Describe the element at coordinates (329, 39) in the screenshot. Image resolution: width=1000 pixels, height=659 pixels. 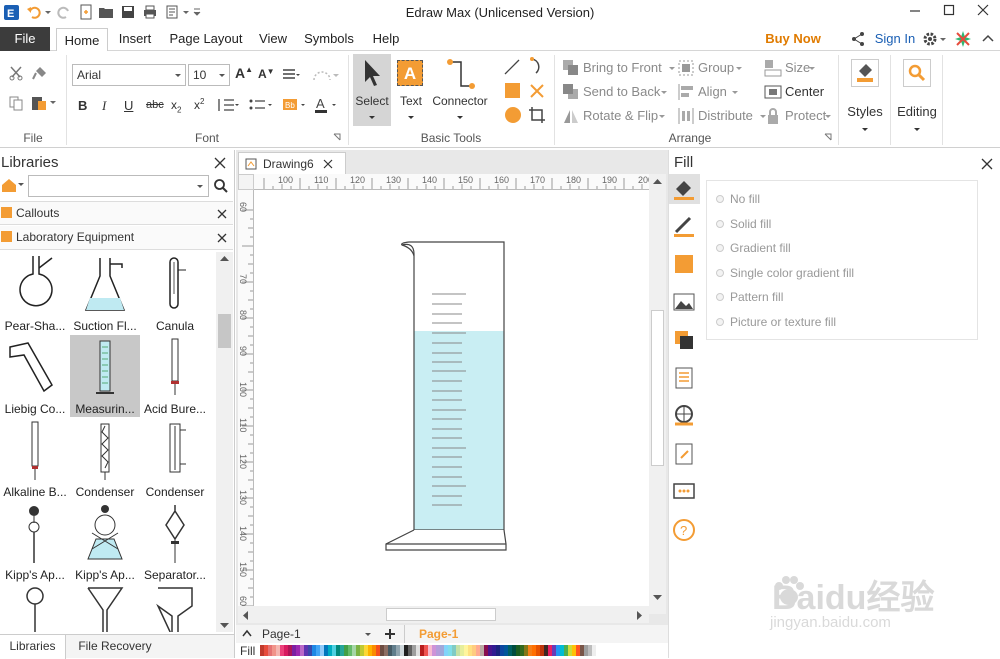
I see `tab-symbols: Symbols` at that location.